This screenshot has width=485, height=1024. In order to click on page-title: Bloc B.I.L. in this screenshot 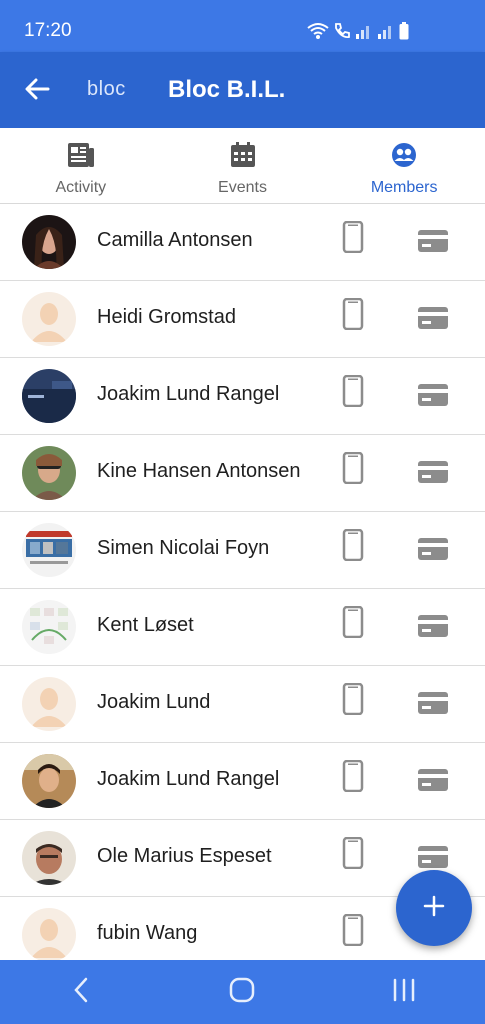, I will do `click(227, 89)`.